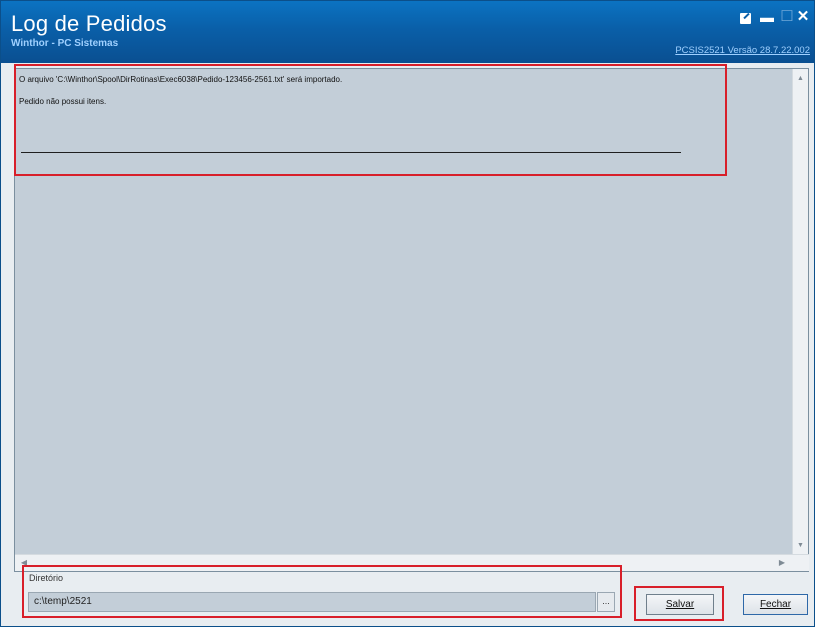 The height and width of the screenshot is (627, 815). I want to click on scroll-up-icon: ▲, so click(800, 79).